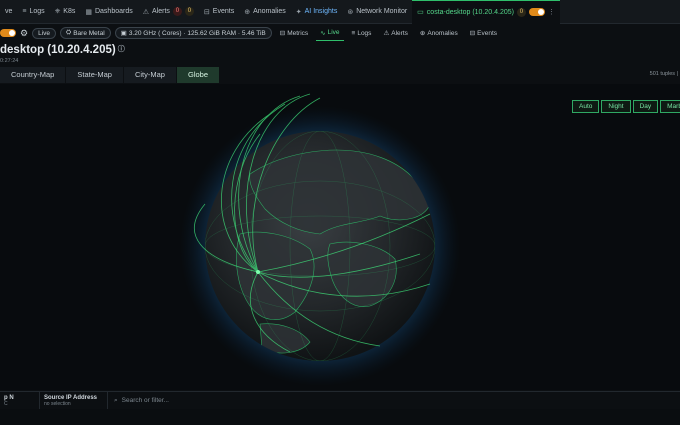 The height and width of the screenshot is (425, 680). I want to click on alerts-critical-badge: 0, so click(177, 11).